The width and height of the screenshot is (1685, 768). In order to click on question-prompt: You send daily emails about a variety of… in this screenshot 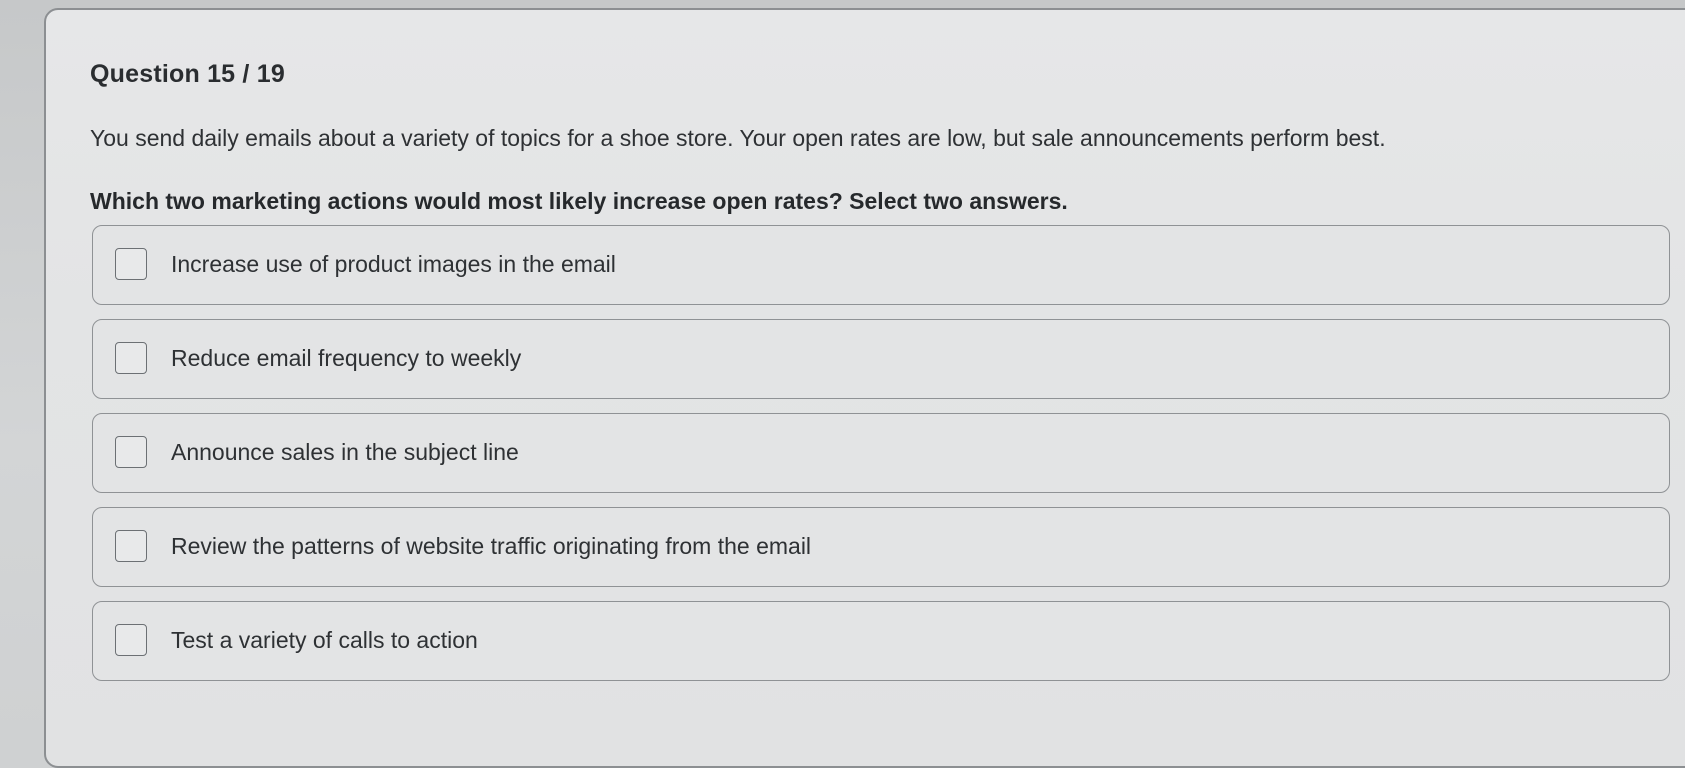, I will do `click(738, 138)`.